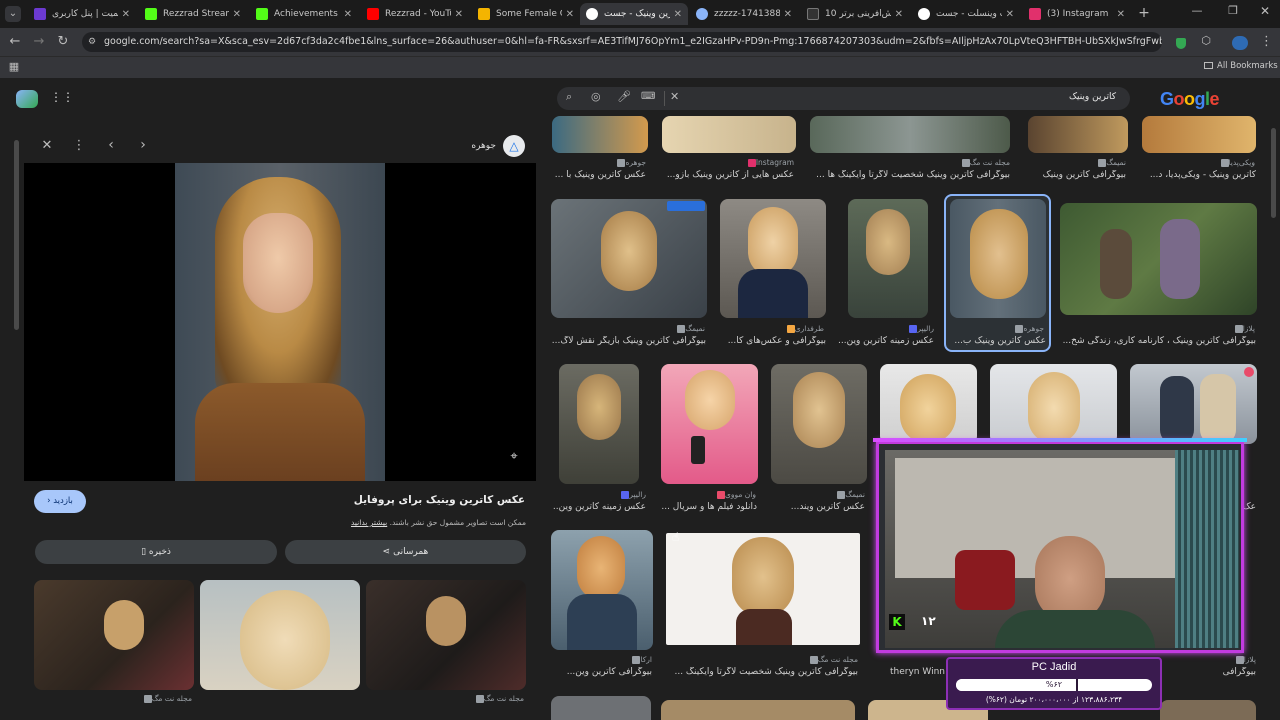 The height and width of the screenshot is (720, 1280). Describe the element at coordinates (1265, 11) in the screenshot. I see `window-close-icon: ✕` at that location.